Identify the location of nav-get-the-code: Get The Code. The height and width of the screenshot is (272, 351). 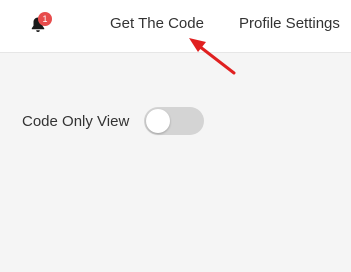
(157, 23).